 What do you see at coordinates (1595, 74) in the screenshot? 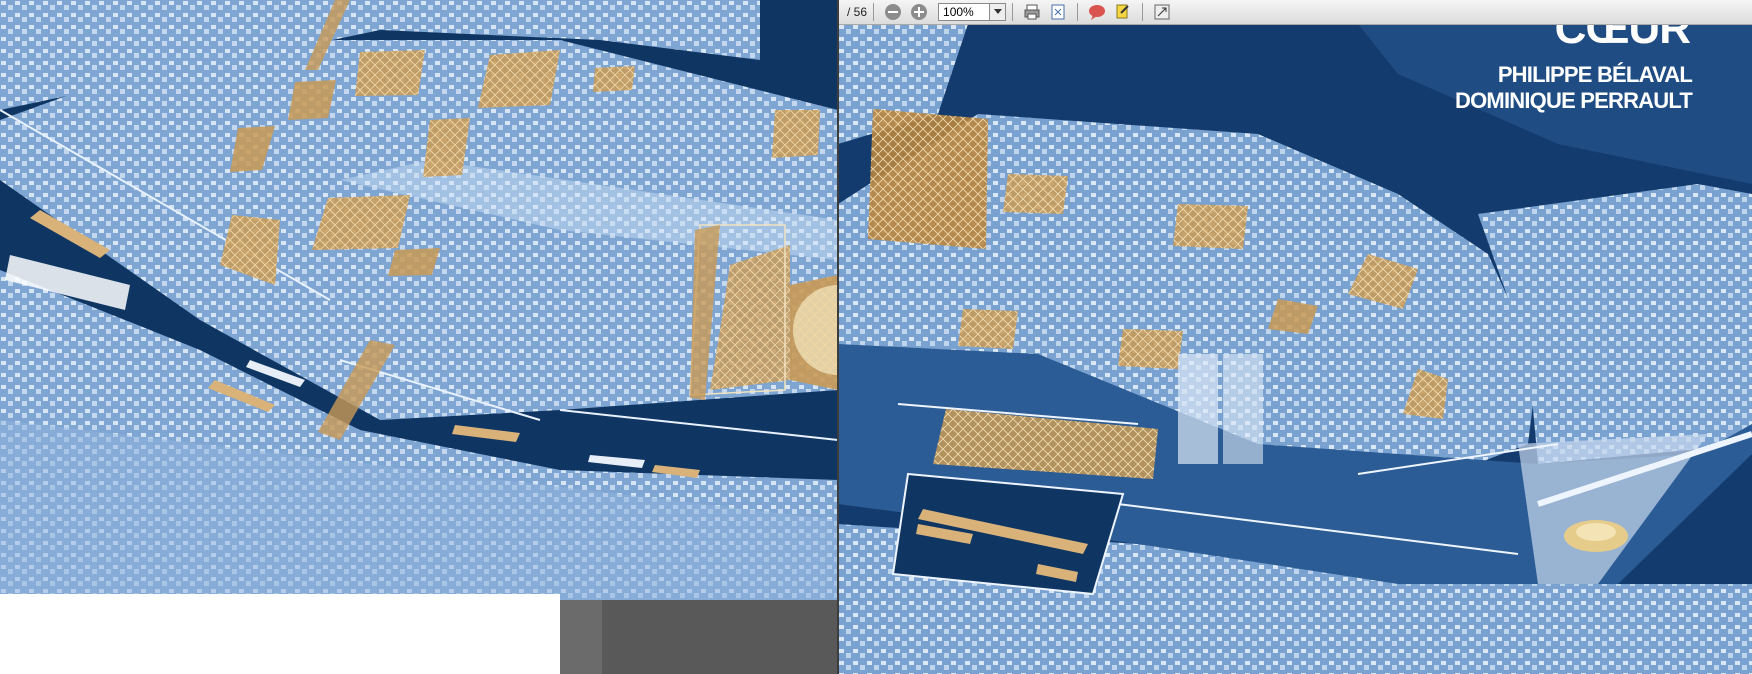
I see `author-name: PHILIPPE BÉLAVAL` at bounding box center [1595, 74].